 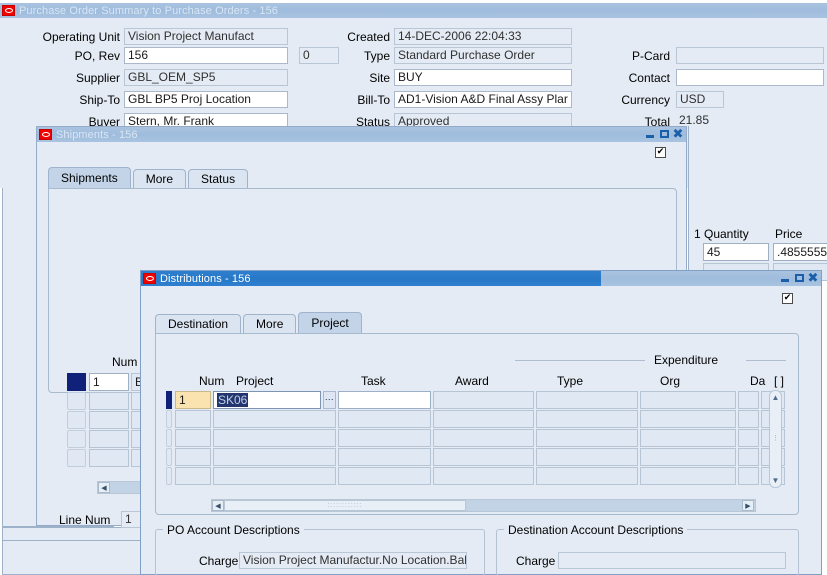 What do you see at coordinates (89, 177) in the screenshot?
I see `tab-shipments: Shipments` at bounding box center [89, 177].